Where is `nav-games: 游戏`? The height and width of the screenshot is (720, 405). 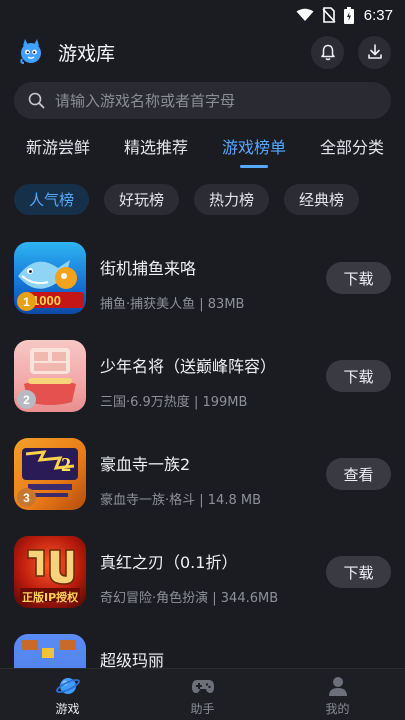 nav-games: 游戏 is located at coordinates (67, 694).